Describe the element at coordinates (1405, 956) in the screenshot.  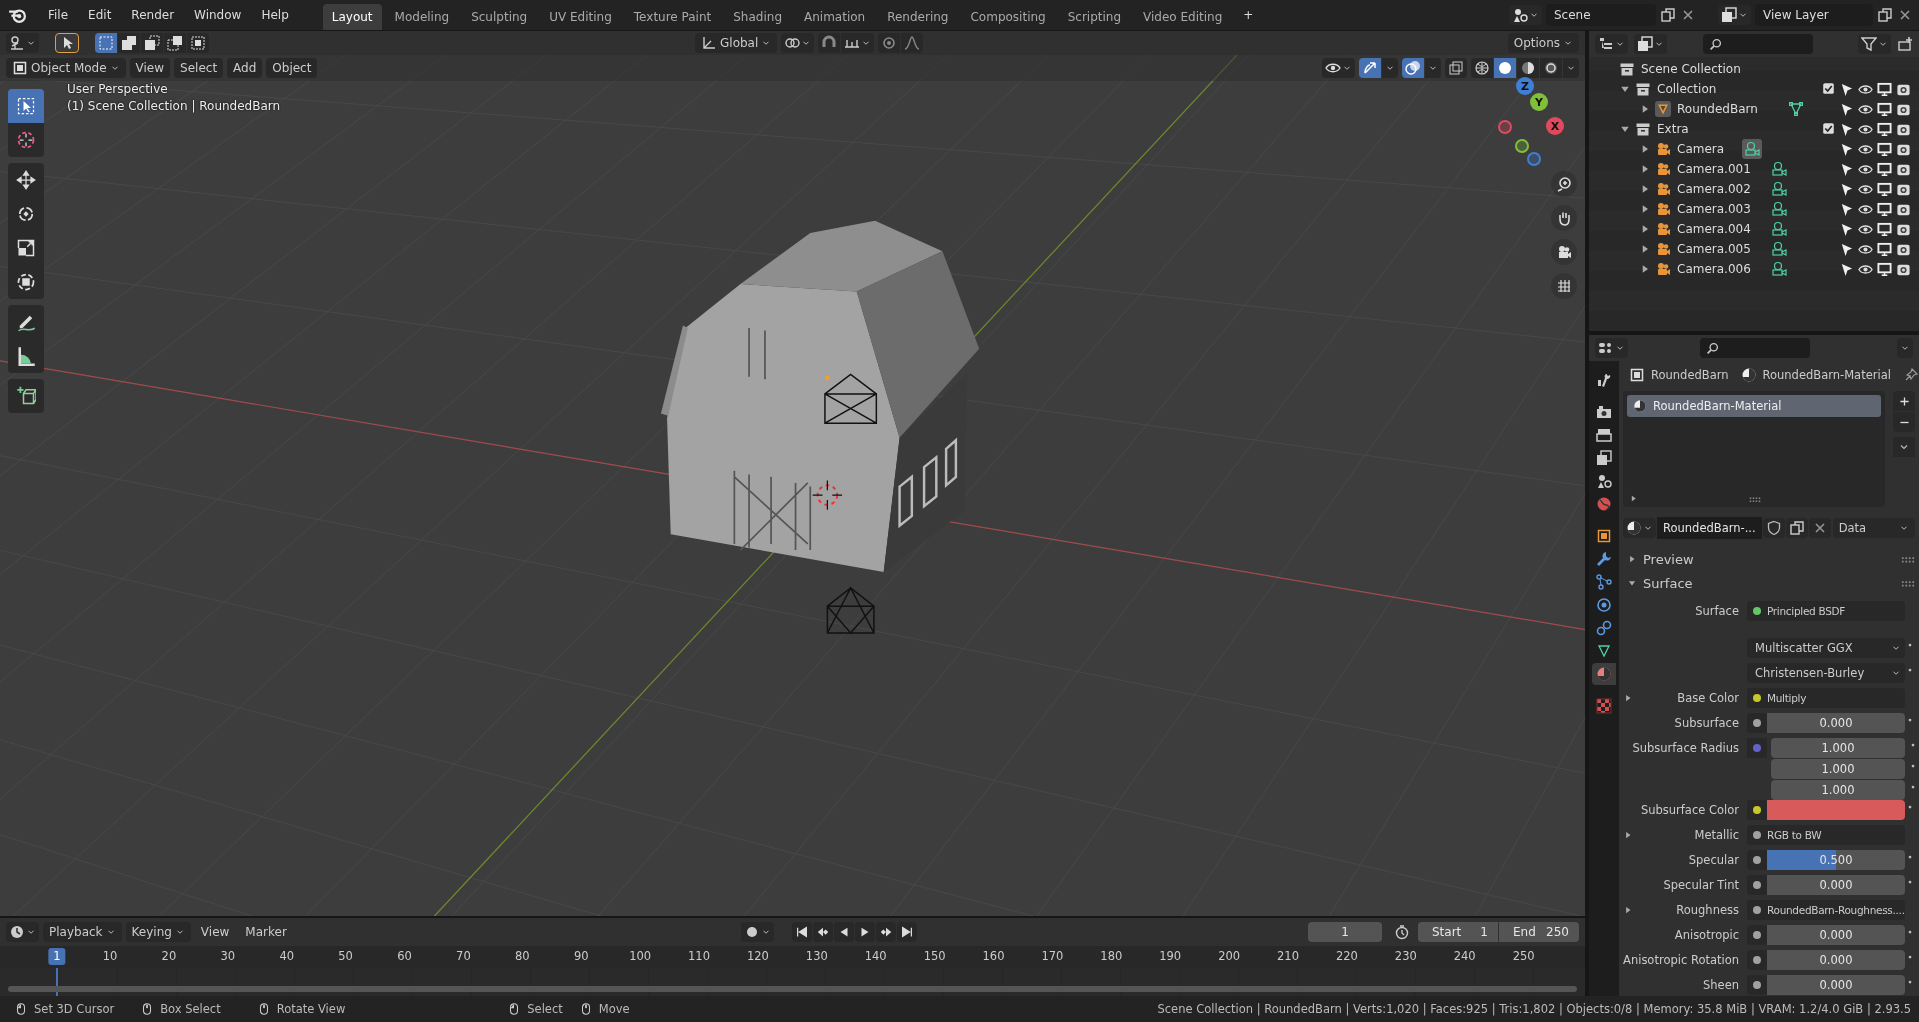
I see `frame-number: 230` at that location.